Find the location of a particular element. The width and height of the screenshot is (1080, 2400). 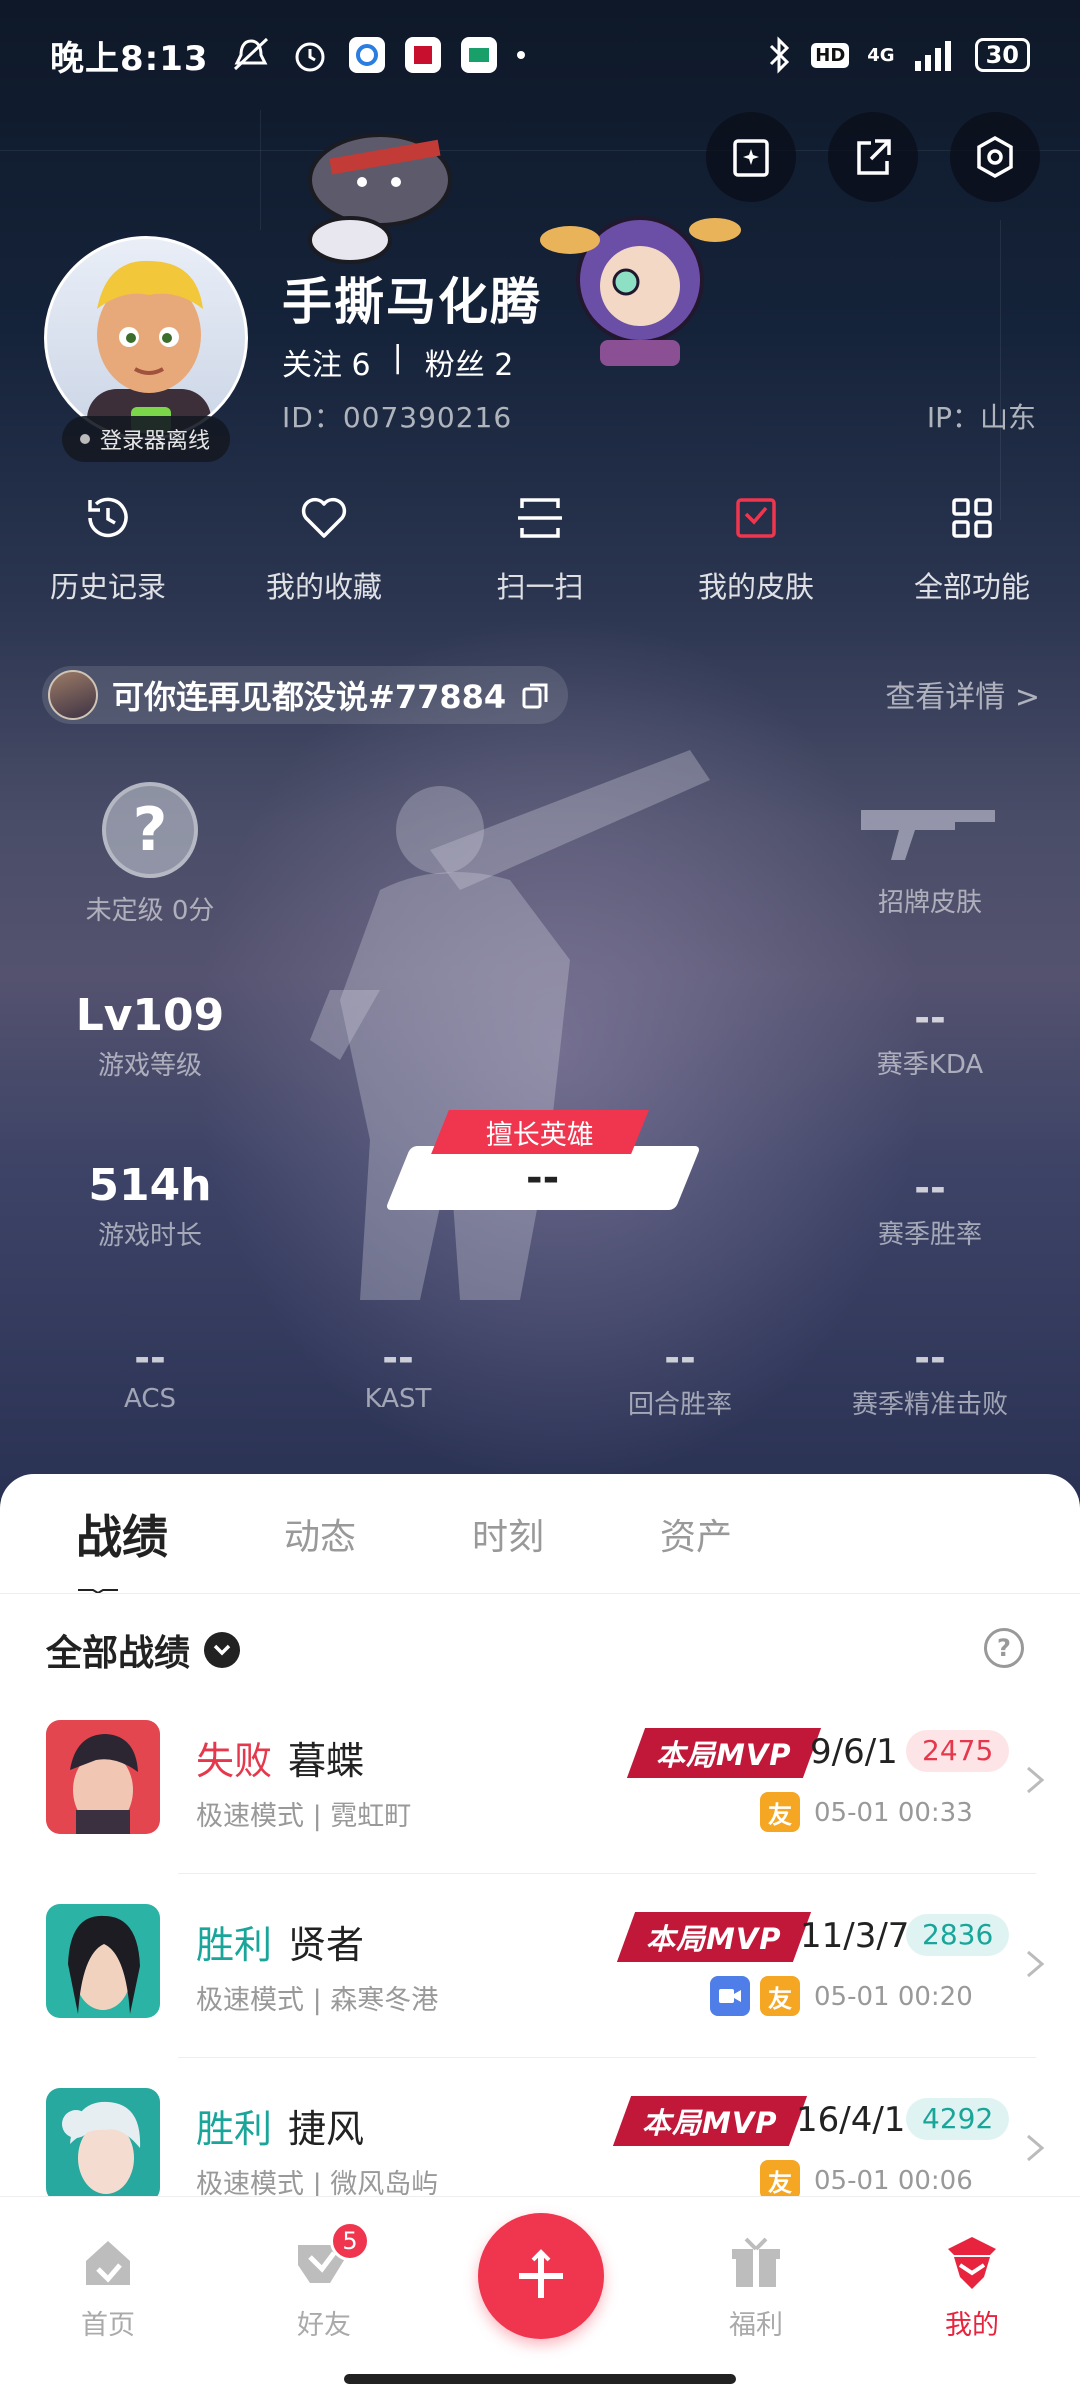

chevron-down-icon is located at coordinates (222, 1650).